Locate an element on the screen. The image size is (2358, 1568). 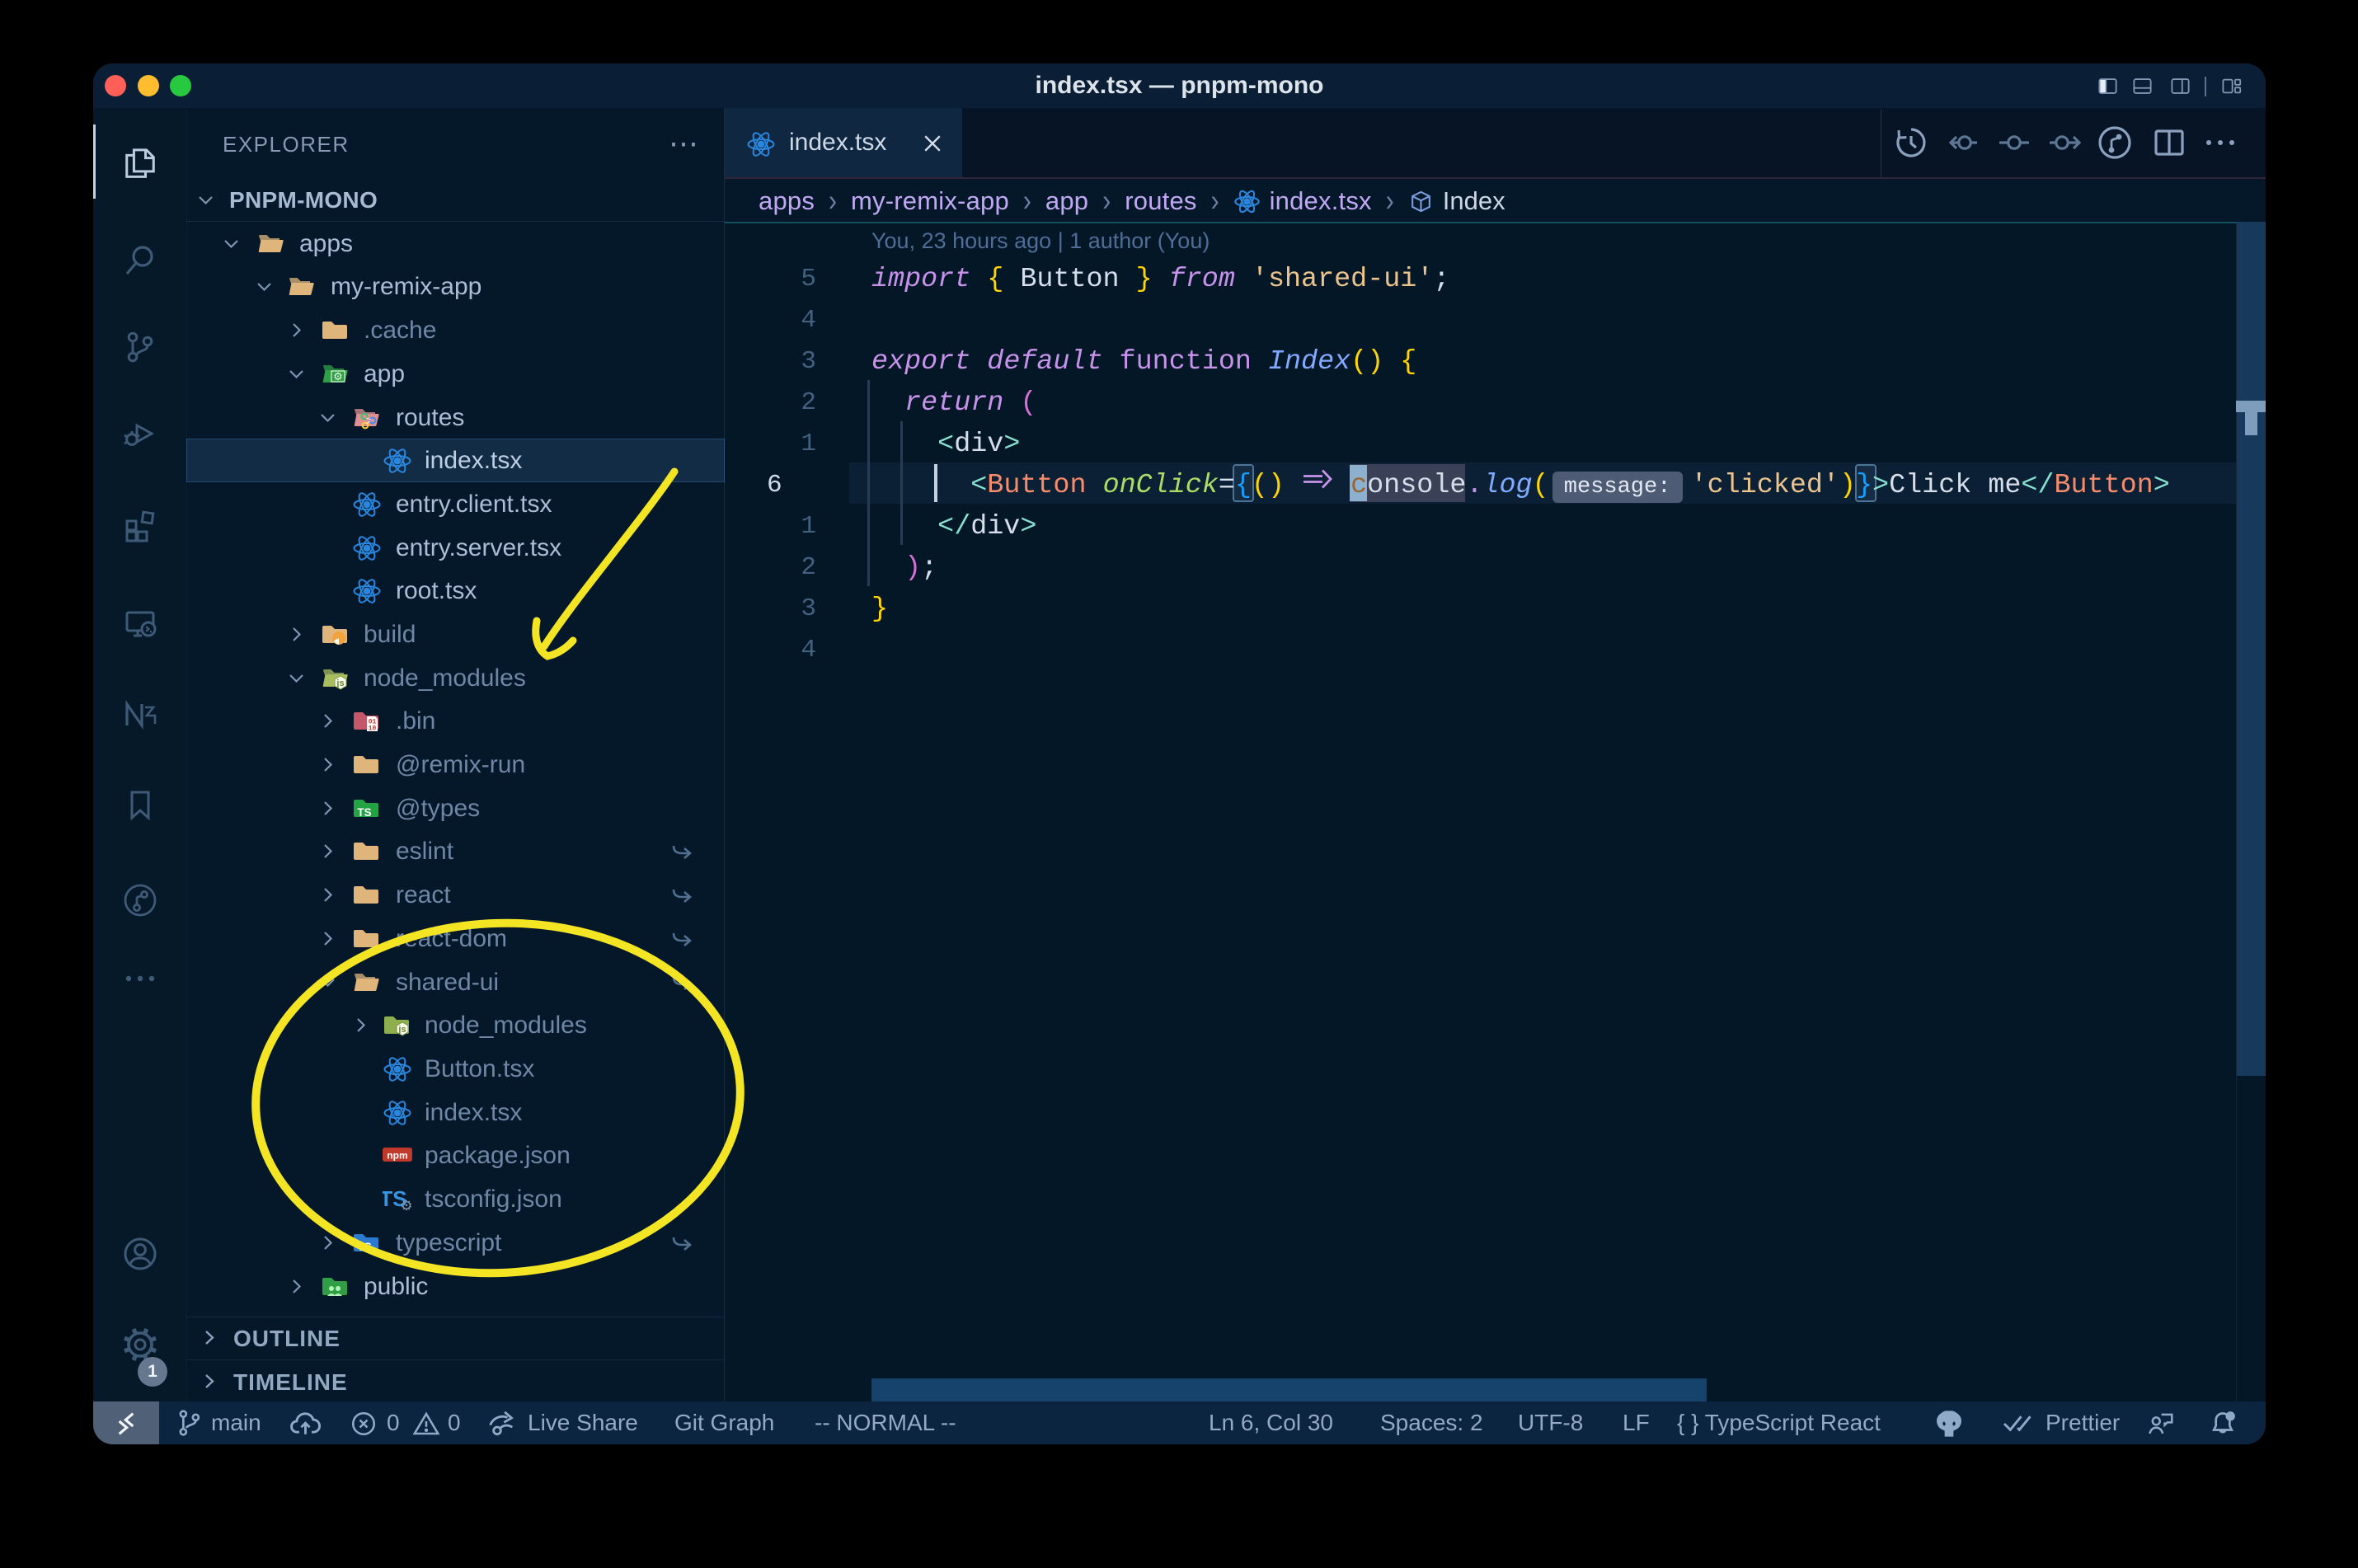
svg-text: 10 is located at coordinates (373, 729).